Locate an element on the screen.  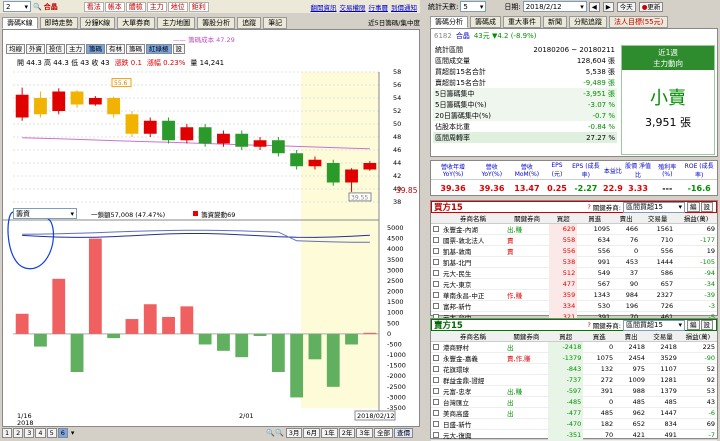
range-1y: 1年 is located at coordinates (329, 433).